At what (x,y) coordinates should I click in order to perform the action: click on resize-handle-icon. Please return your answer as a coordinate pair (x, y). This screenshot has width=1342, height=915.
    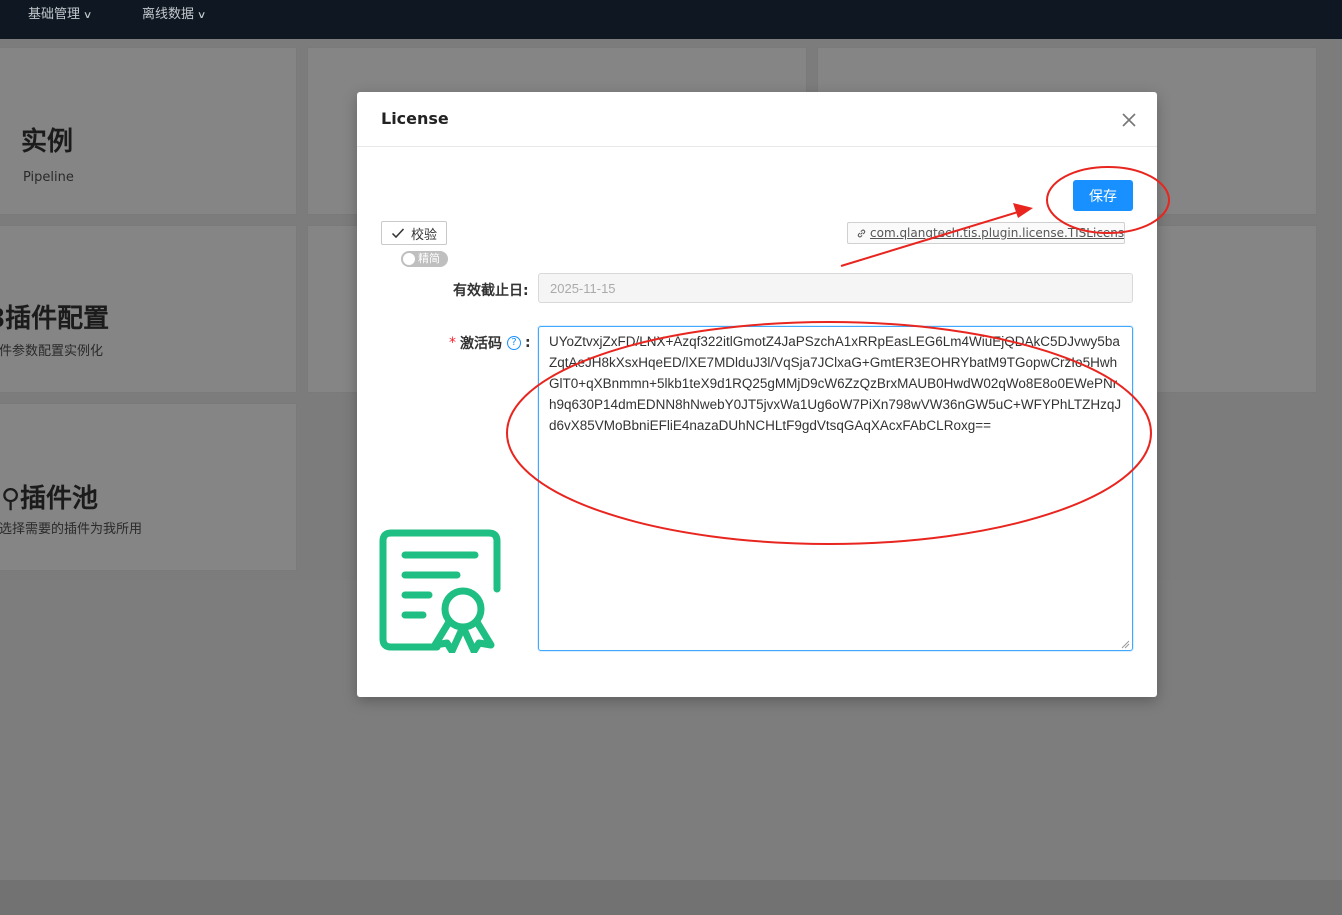
    Looking at the image, I should click on (1125, 644).